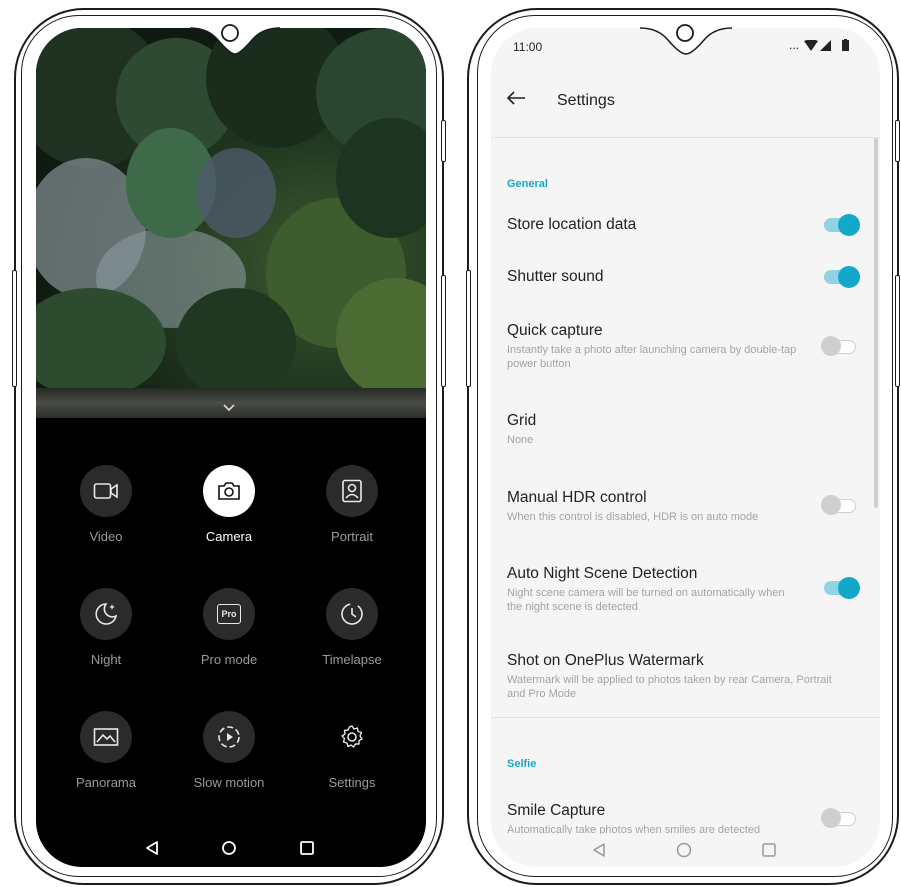  What do you see at coordinates (842, 277) in the screenshot?
I see `shutter-sound-toggle` at bounding box center [842, 277].